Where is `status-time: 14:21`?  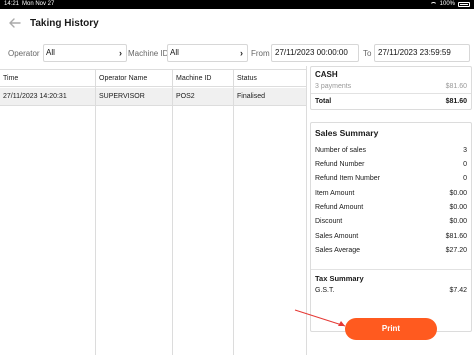 status-time: 14:21 is located at coordinates (12, 4).